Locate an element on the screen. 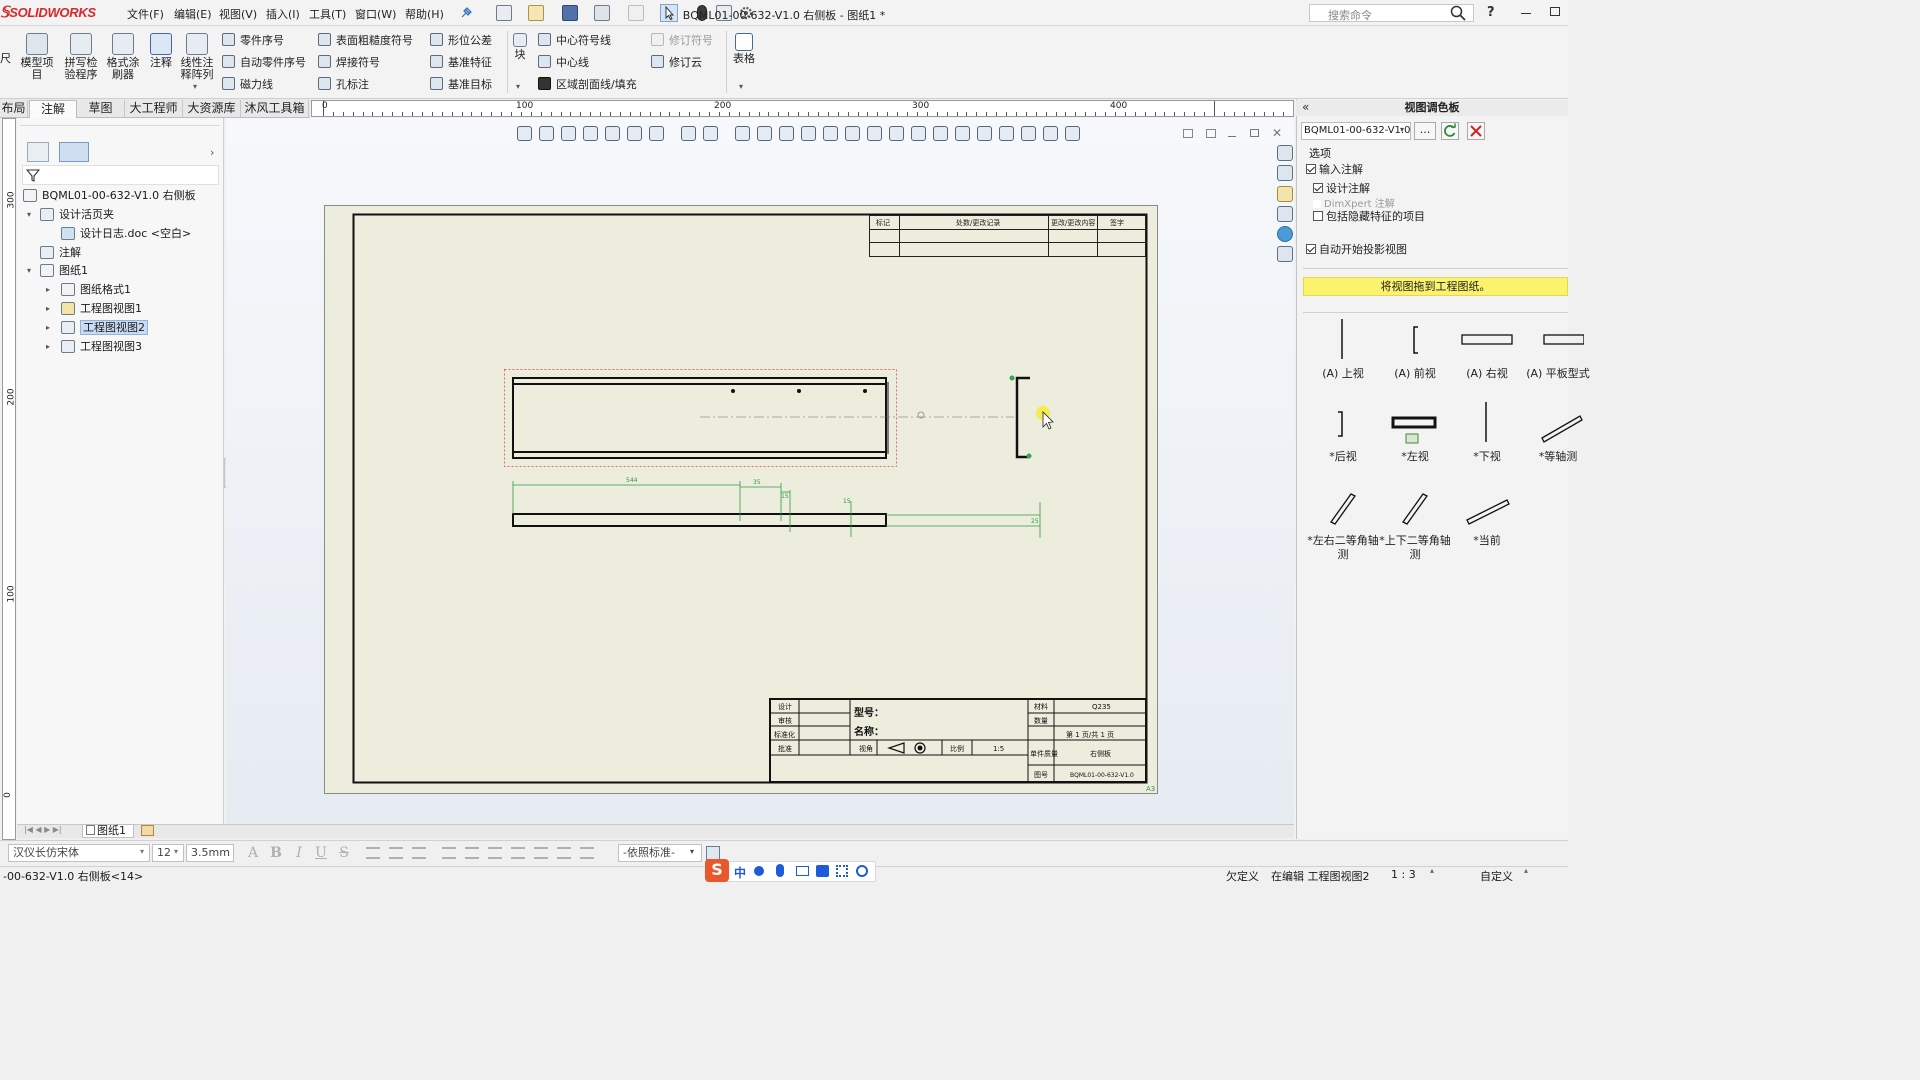  font-dropdown-arrow-icon: ▾ is located at coordinates (142, 851).